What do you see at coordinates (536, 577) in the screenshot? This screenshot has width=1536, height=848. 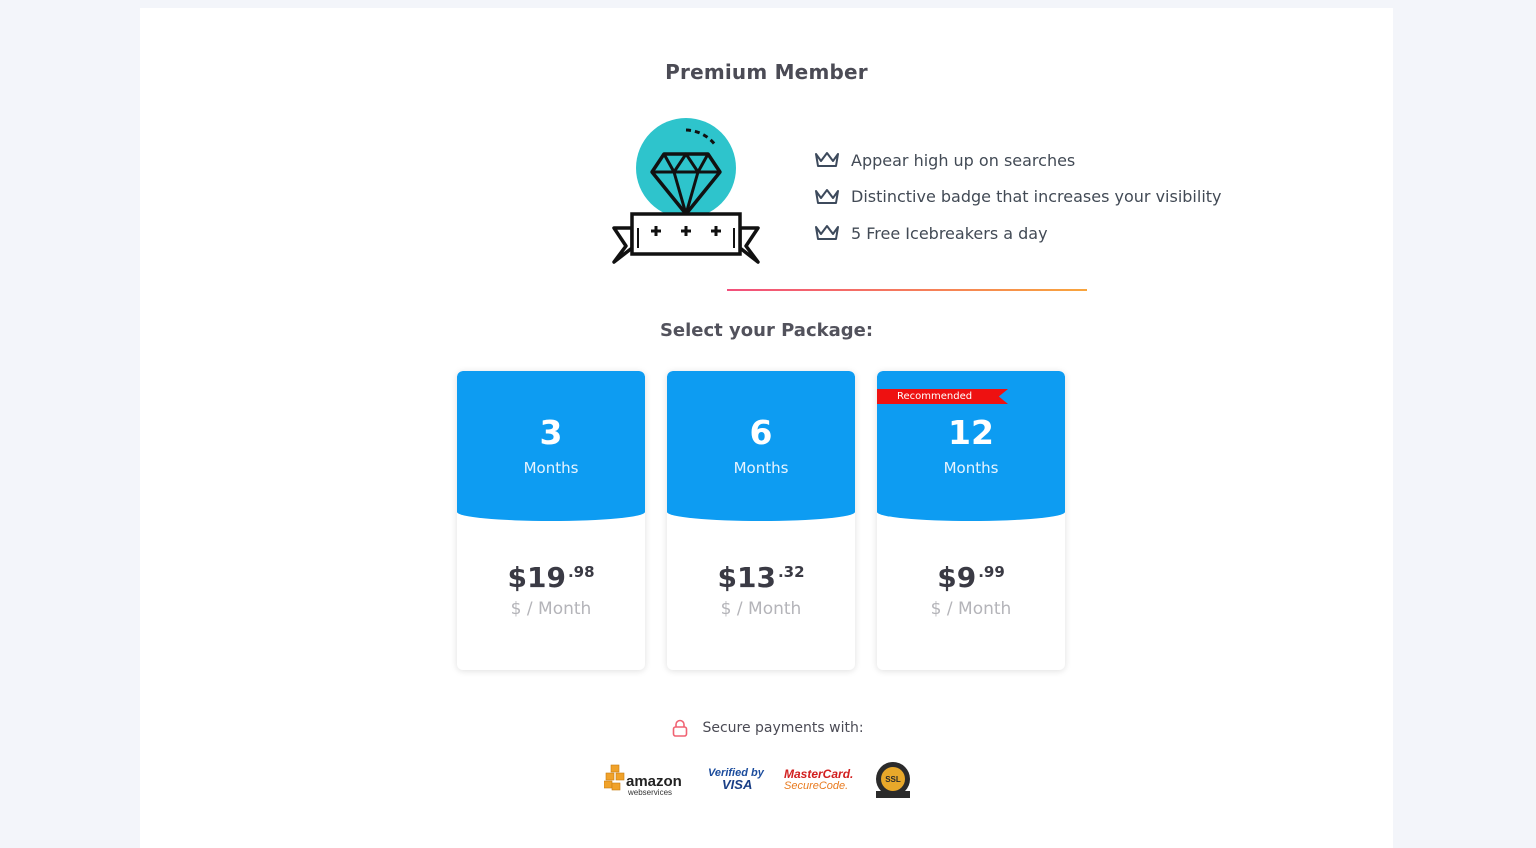 I see `price-main: $19` at bounding box center [536, 577].